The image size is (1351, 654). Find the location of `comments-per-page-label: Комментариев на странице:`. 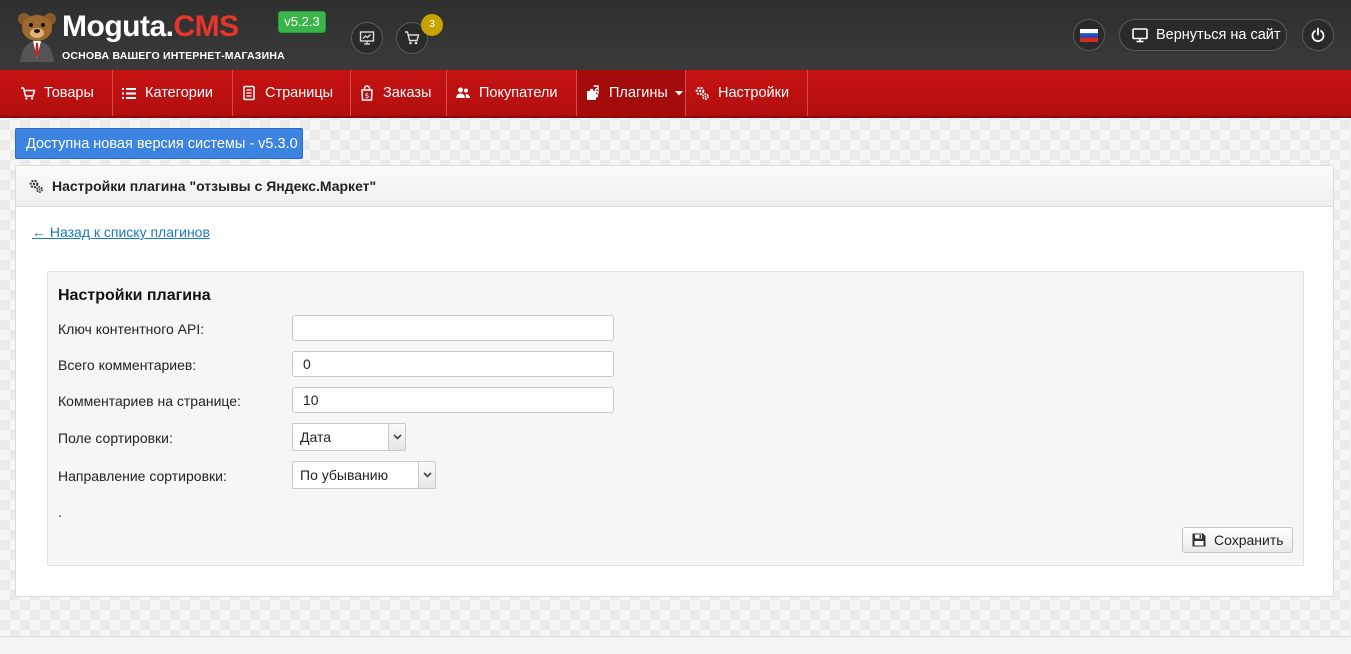

comments-per-page-label: Комментариев на странице: is located at coordinates (149, 401).